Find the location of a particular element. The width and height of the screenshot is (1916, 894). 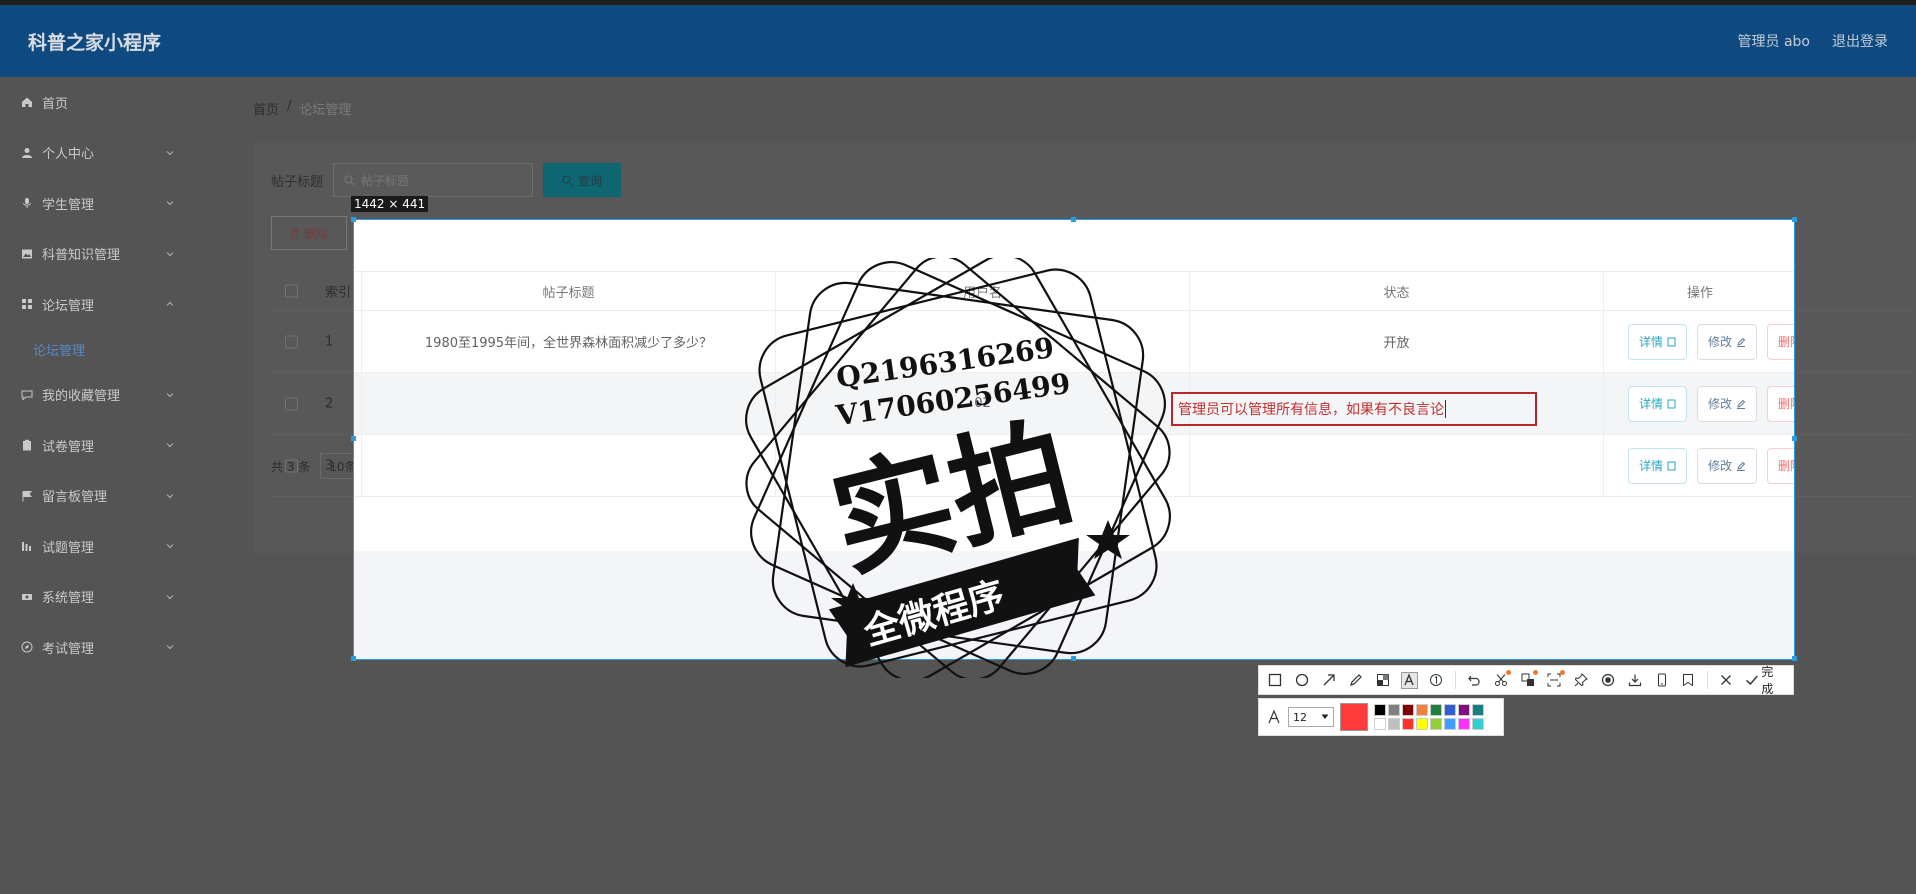

cell-title: 1980至1995年间，全世界森林面积减少了多少？ is located at coordinates (569, 341).